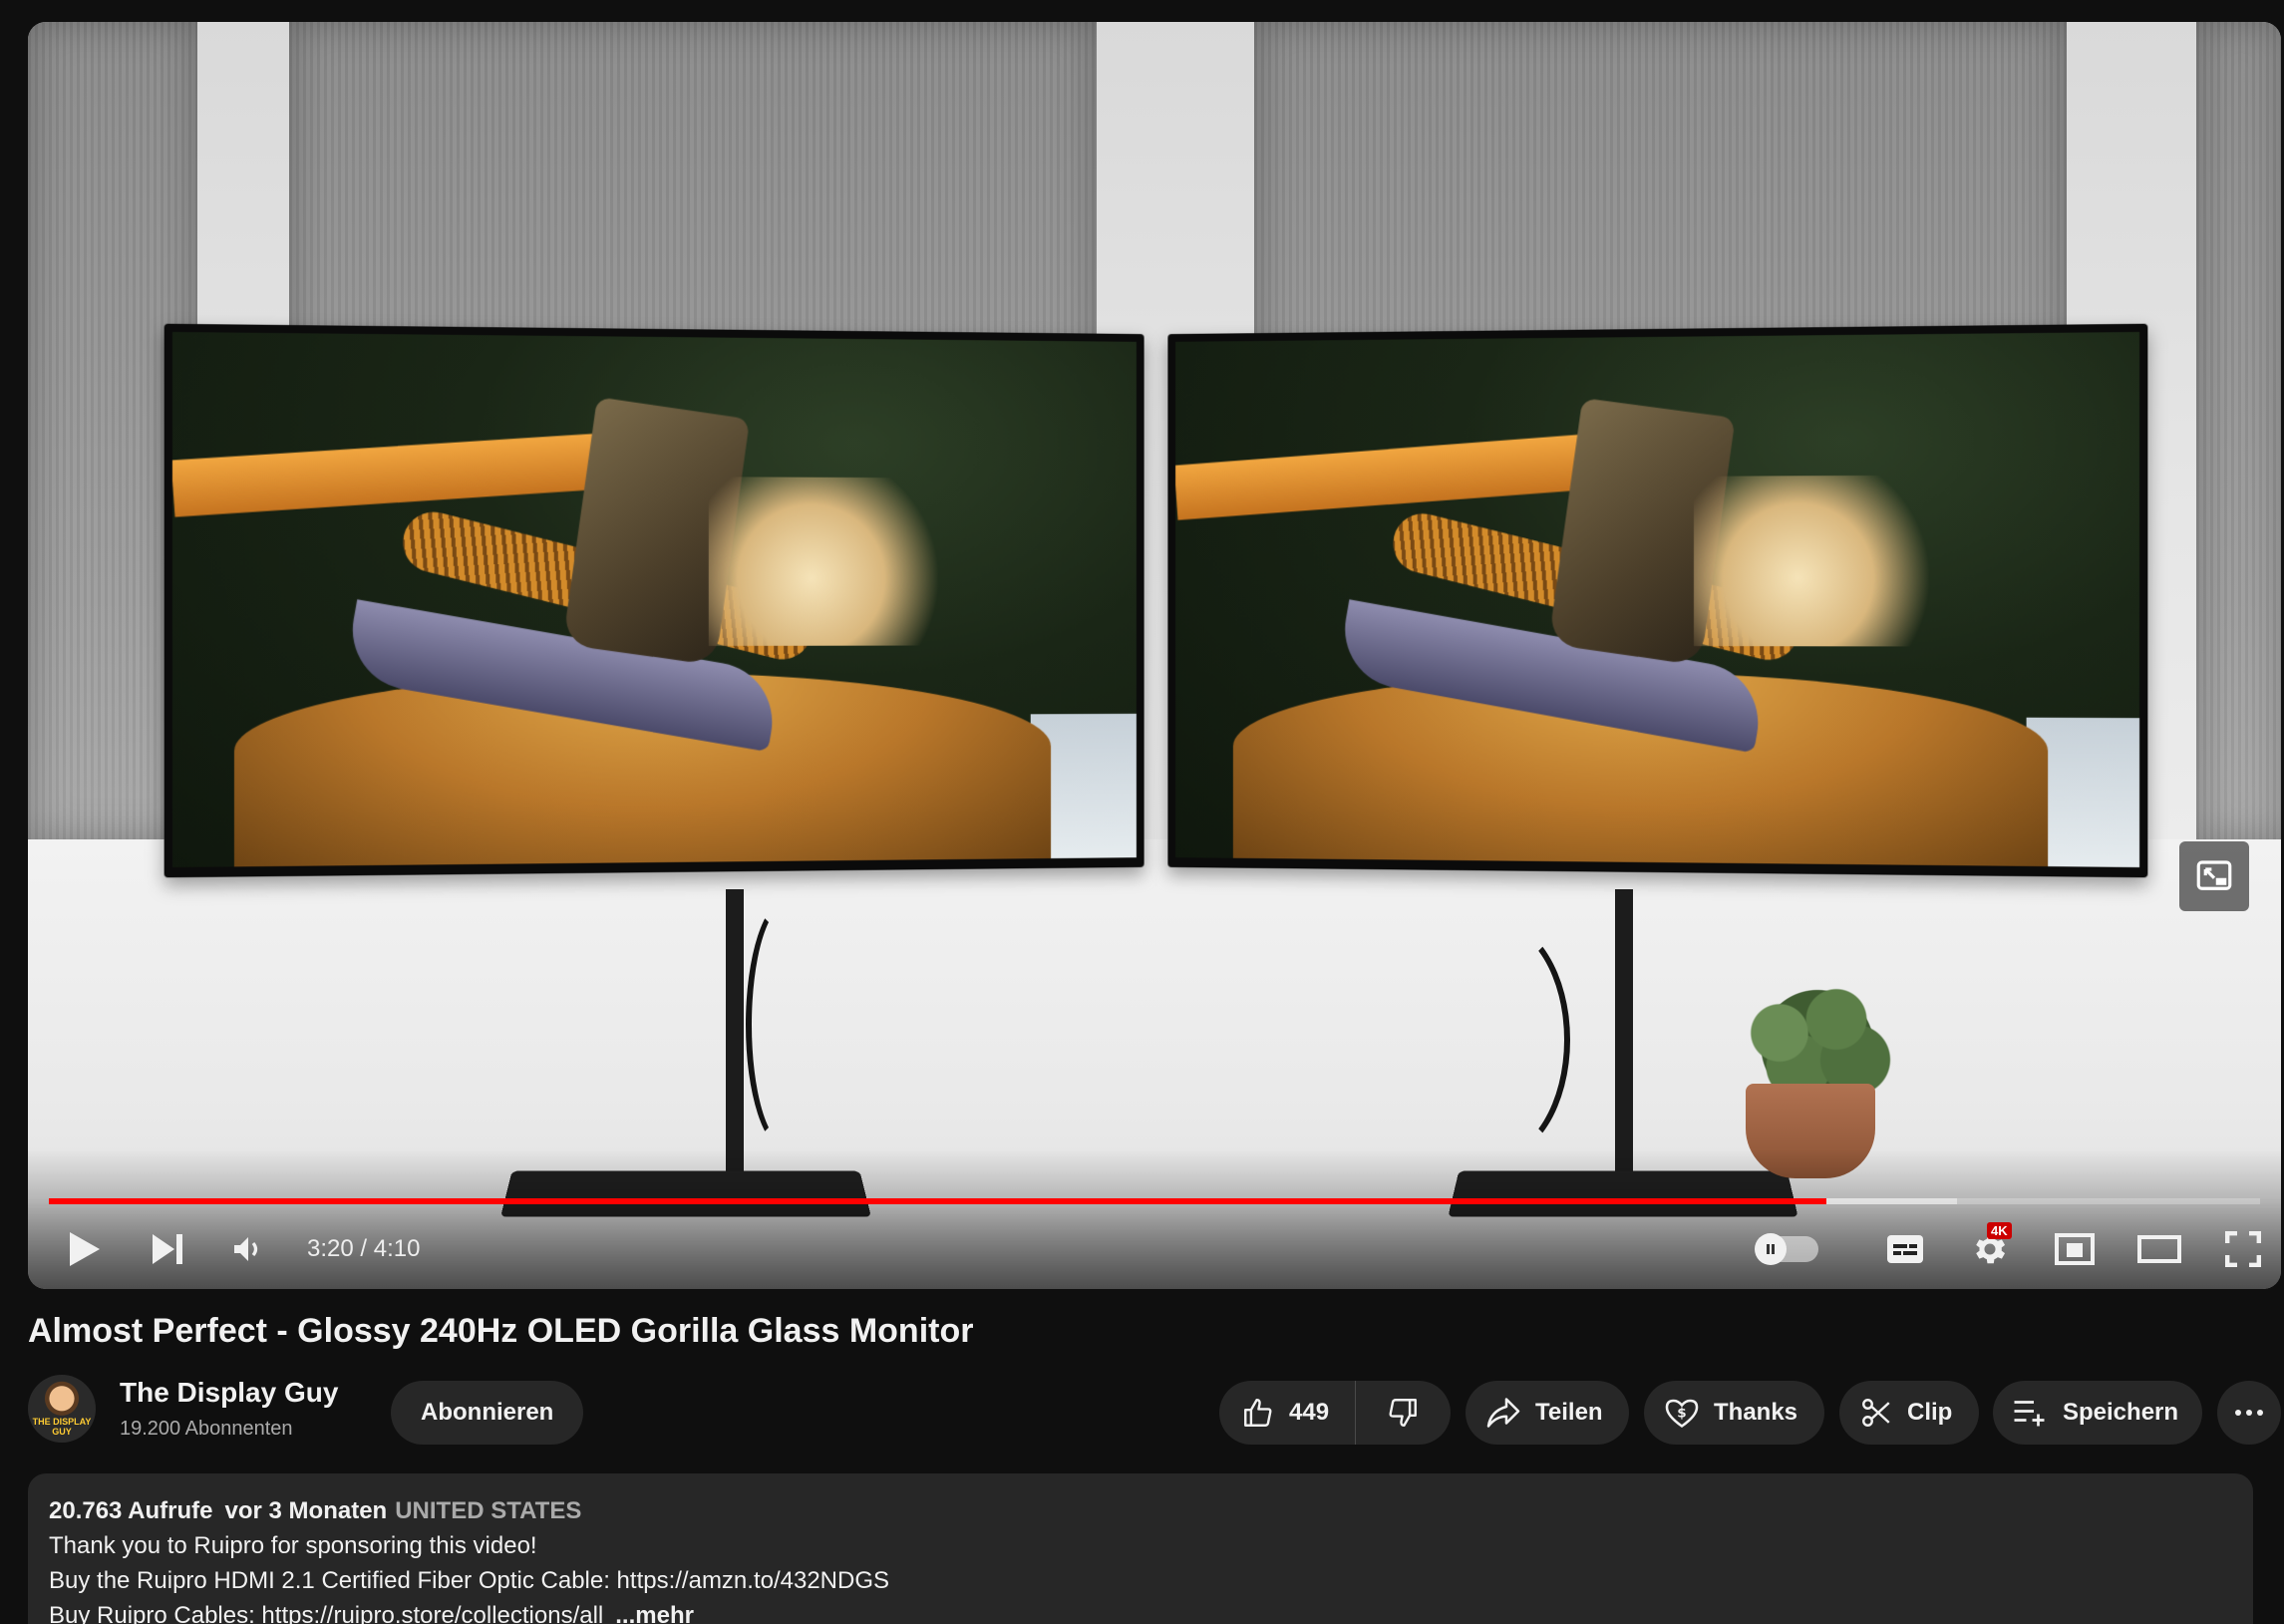 This screenshot has height=1624, width=2284. I want to click on clip-button: Clip, so click(1909, 1413).